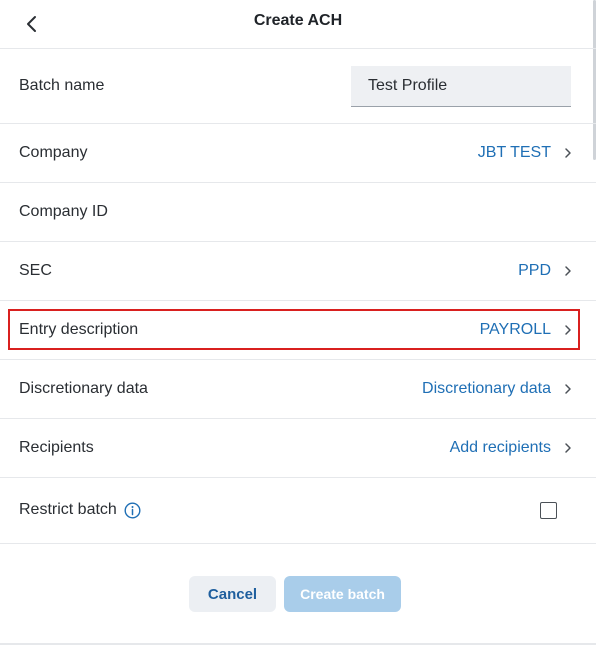 This screenshot has height=645, width=596. I want to click on sec-value: PPD, so click(534, 271).